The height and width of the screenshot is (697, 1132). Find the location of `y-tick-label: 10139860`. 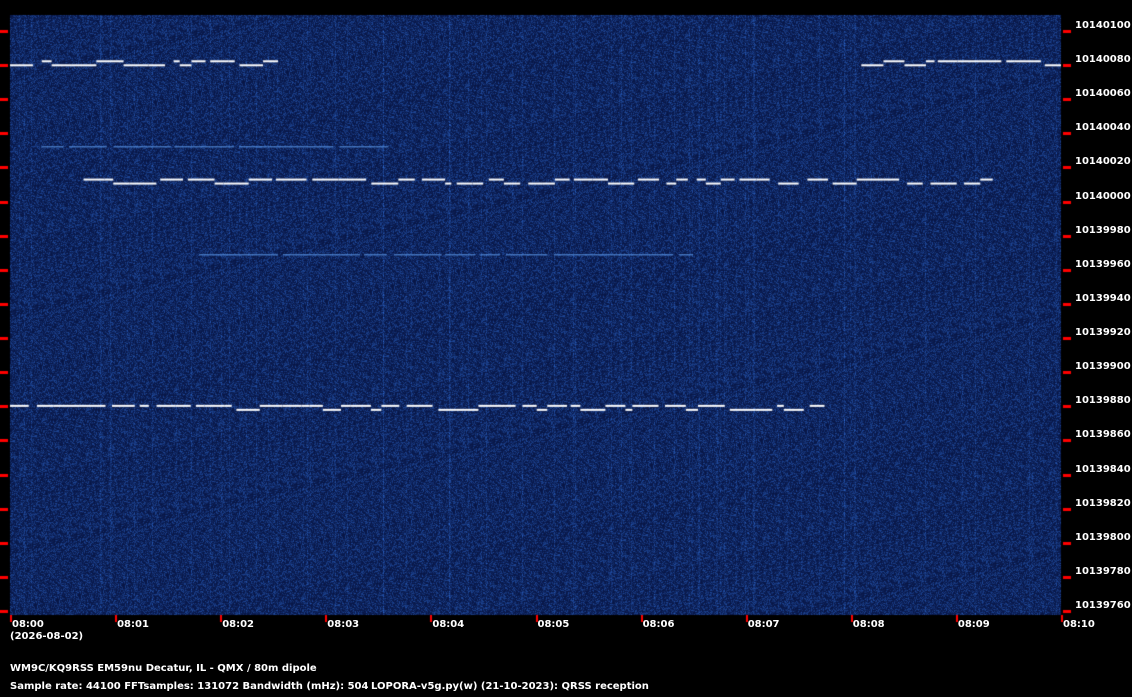

y-tick-label: 10139860 is located at coordinates (1103, 435).